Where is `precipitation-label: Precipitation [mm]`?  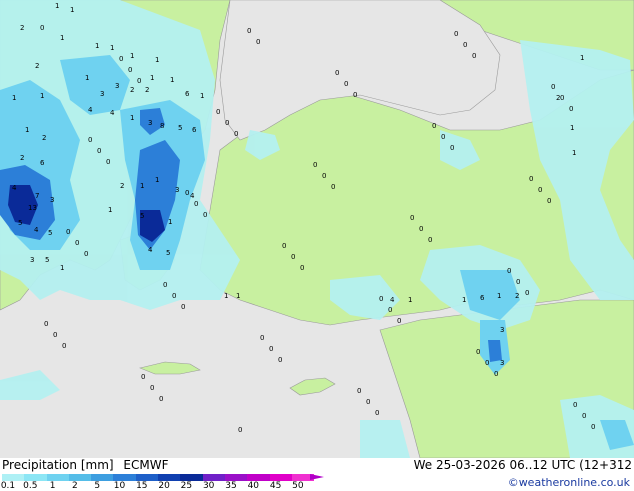
precipitation-label: Precipitation [mm] is located at coordinates (58, 465).